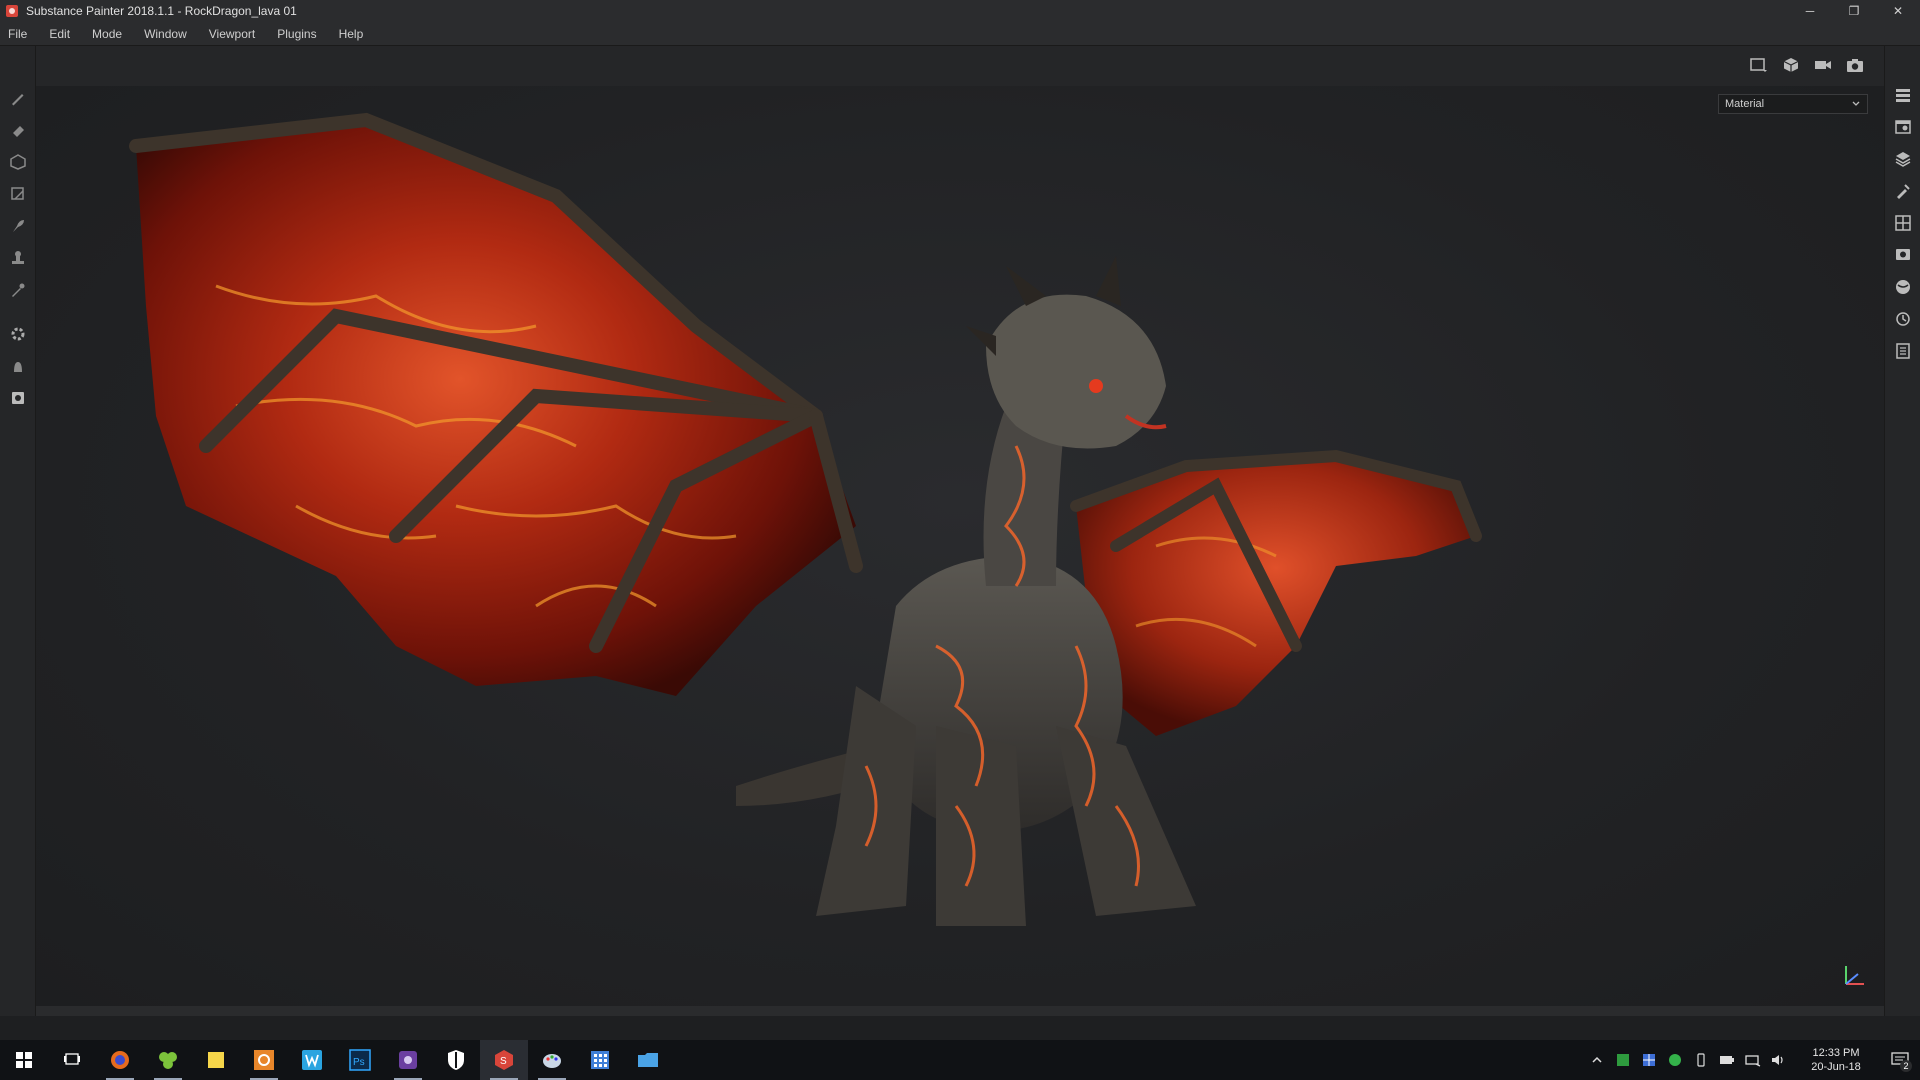  What do you see at coordinates (18, 162) in the screenshot?
I see `projection-icon` at bounding box center [18, 162].